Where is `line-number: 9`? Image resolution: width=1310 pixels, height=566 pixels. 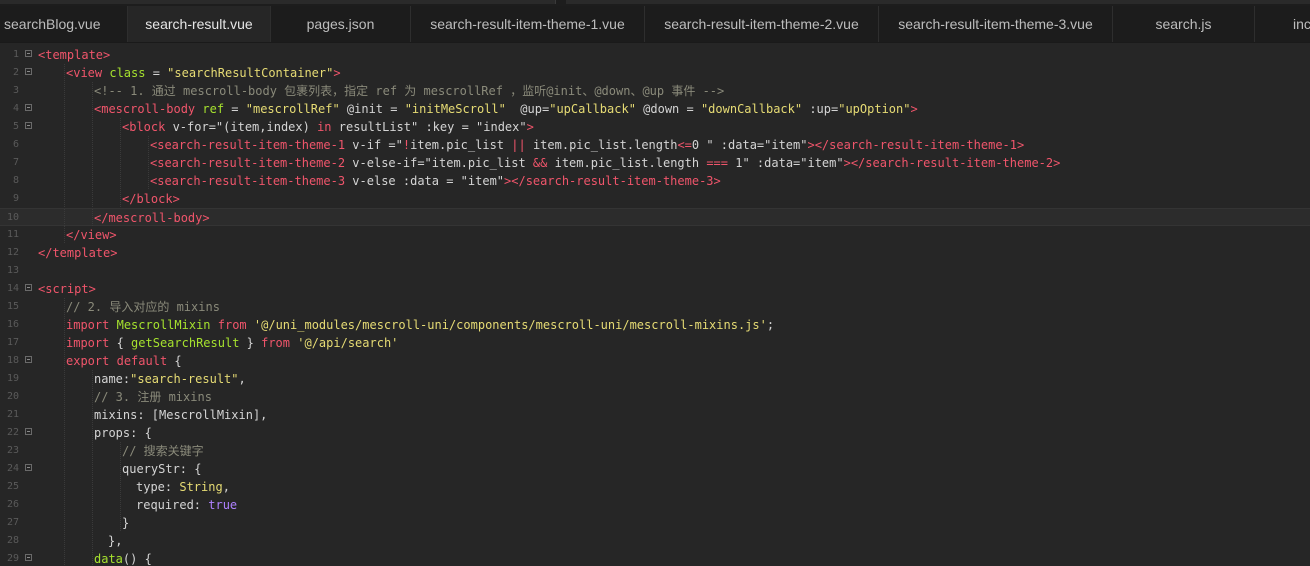
line-number: 9 is located at coordinates (15, 198).